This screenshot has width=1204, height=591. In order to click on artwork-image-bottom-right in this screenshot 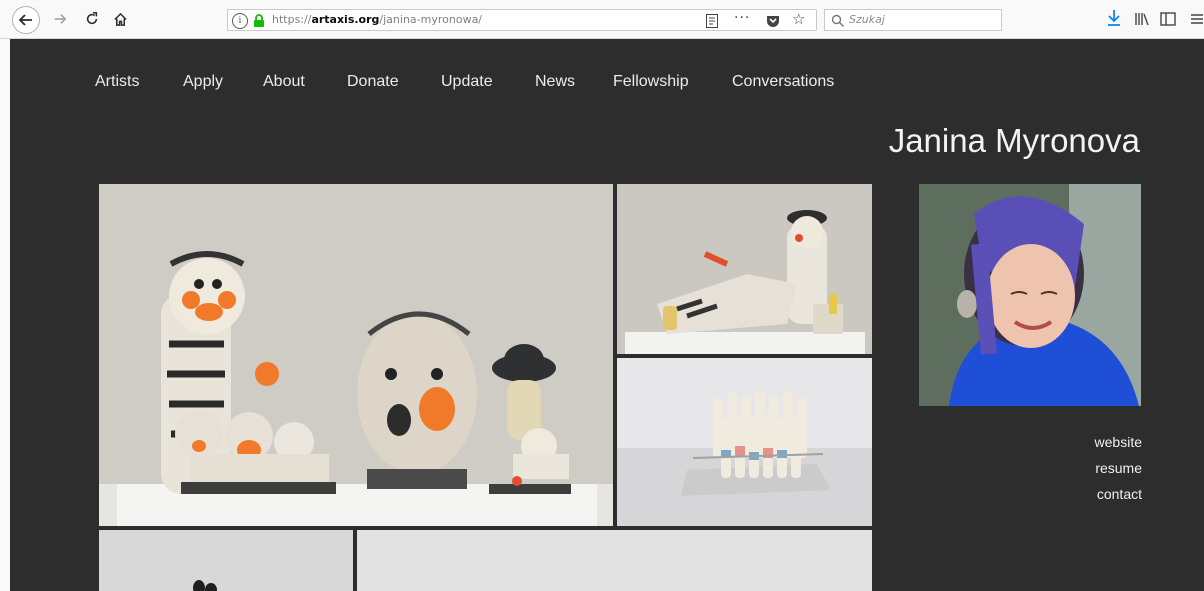, I will do `click(614, 560)`.